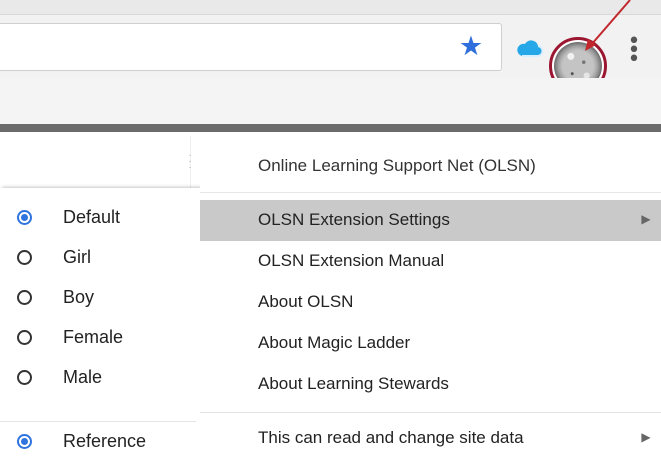 Image resolution: width=661 pixels, height=461 pixels. What do you see at coordinates (430, 192) in the screenshot?
I see `extension-menu-header-separator` at bounding box center [430, 192].